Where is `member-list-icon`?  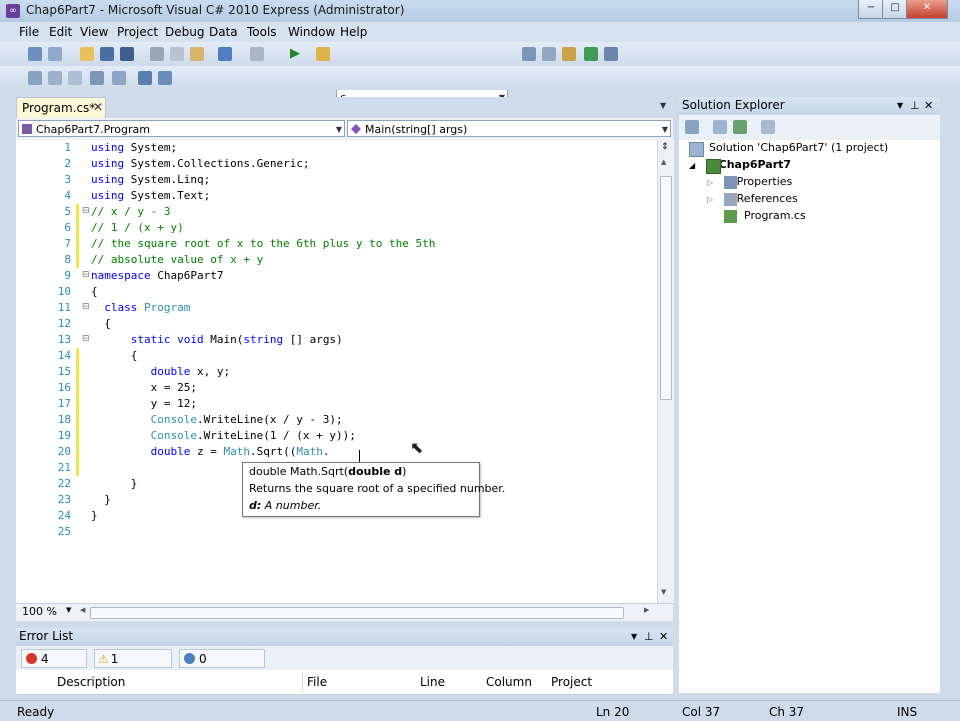
member-list-icon is located at coordinates (35, 78).